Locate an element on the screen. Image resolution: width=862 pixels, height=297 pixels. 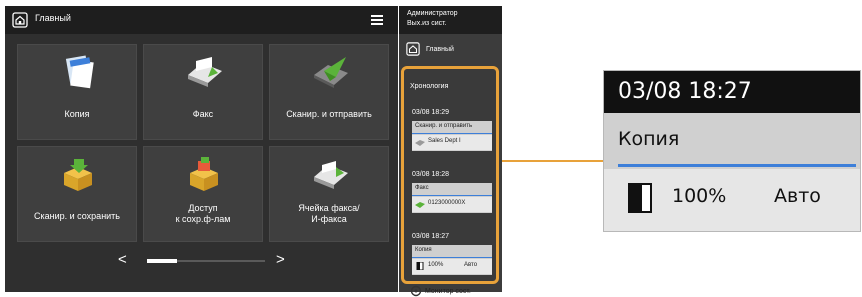
history-item-scan-send: Сканир. и отправить Sales Dept I is located at coordinates (452, 136).